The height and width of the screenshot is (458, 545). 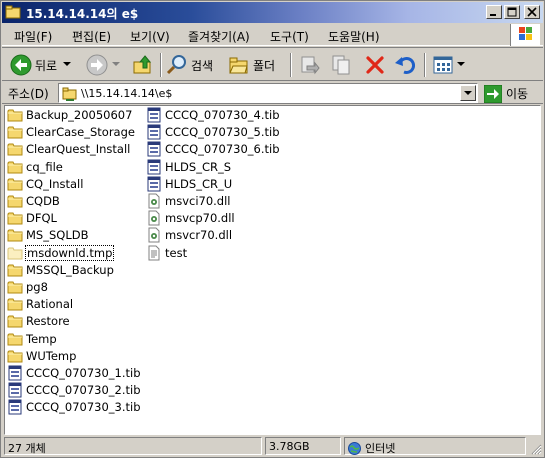 I want to click on file-item: Rational, so click(x=40, y=304).